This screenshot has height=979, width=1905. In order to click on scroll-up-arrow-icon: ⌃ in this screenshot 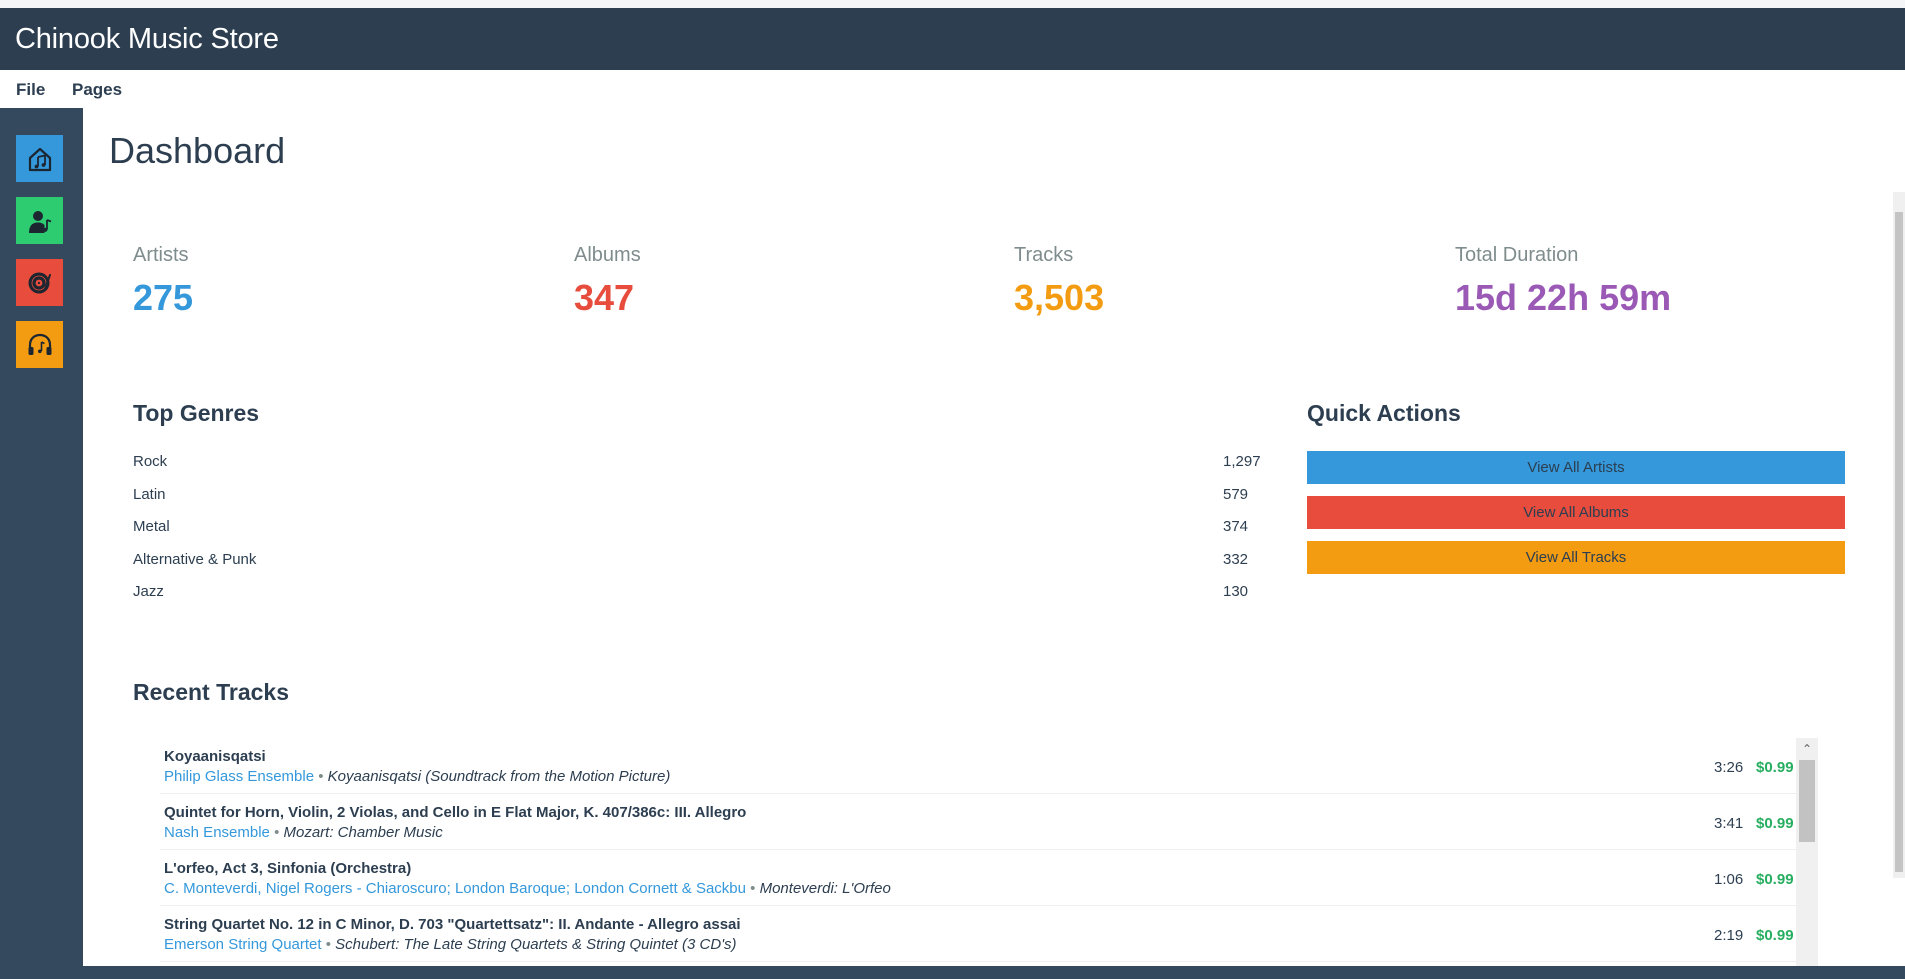, I will do `click(1807, 749)`.